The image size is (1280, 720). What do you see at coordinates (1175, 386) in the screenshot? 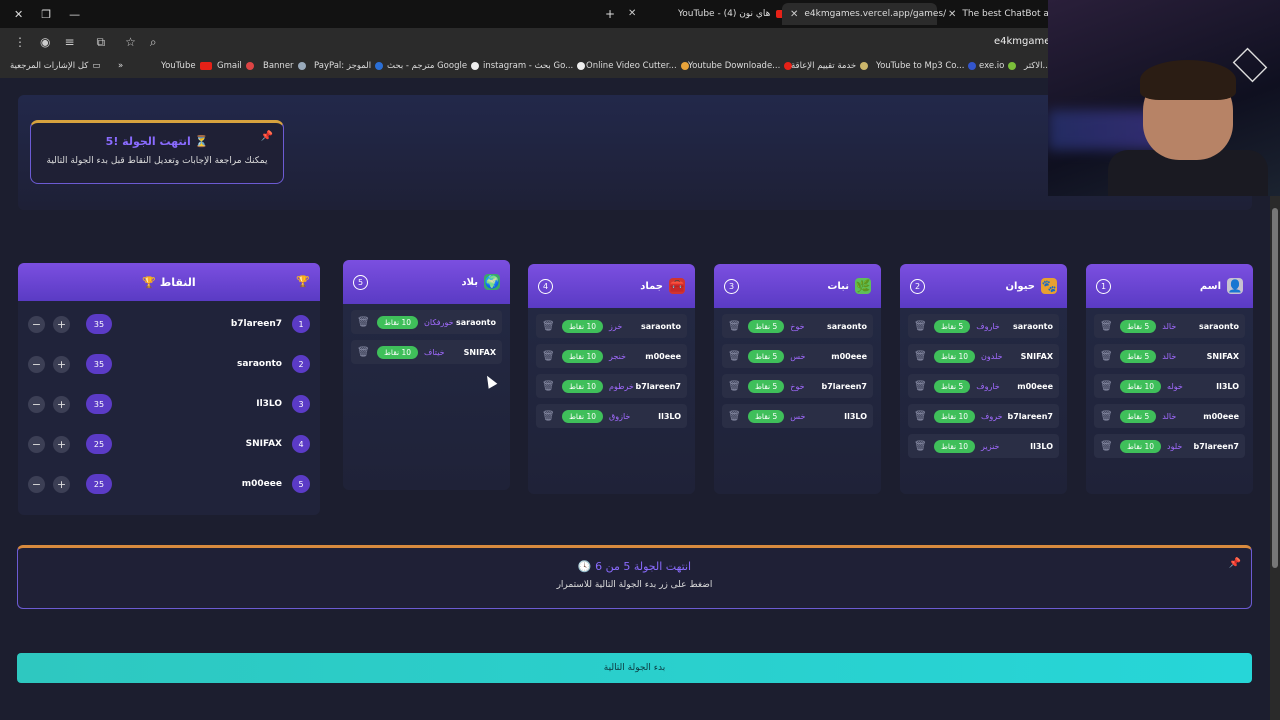
I see `answer-text: خوله` at bounding box center [1175, 386].